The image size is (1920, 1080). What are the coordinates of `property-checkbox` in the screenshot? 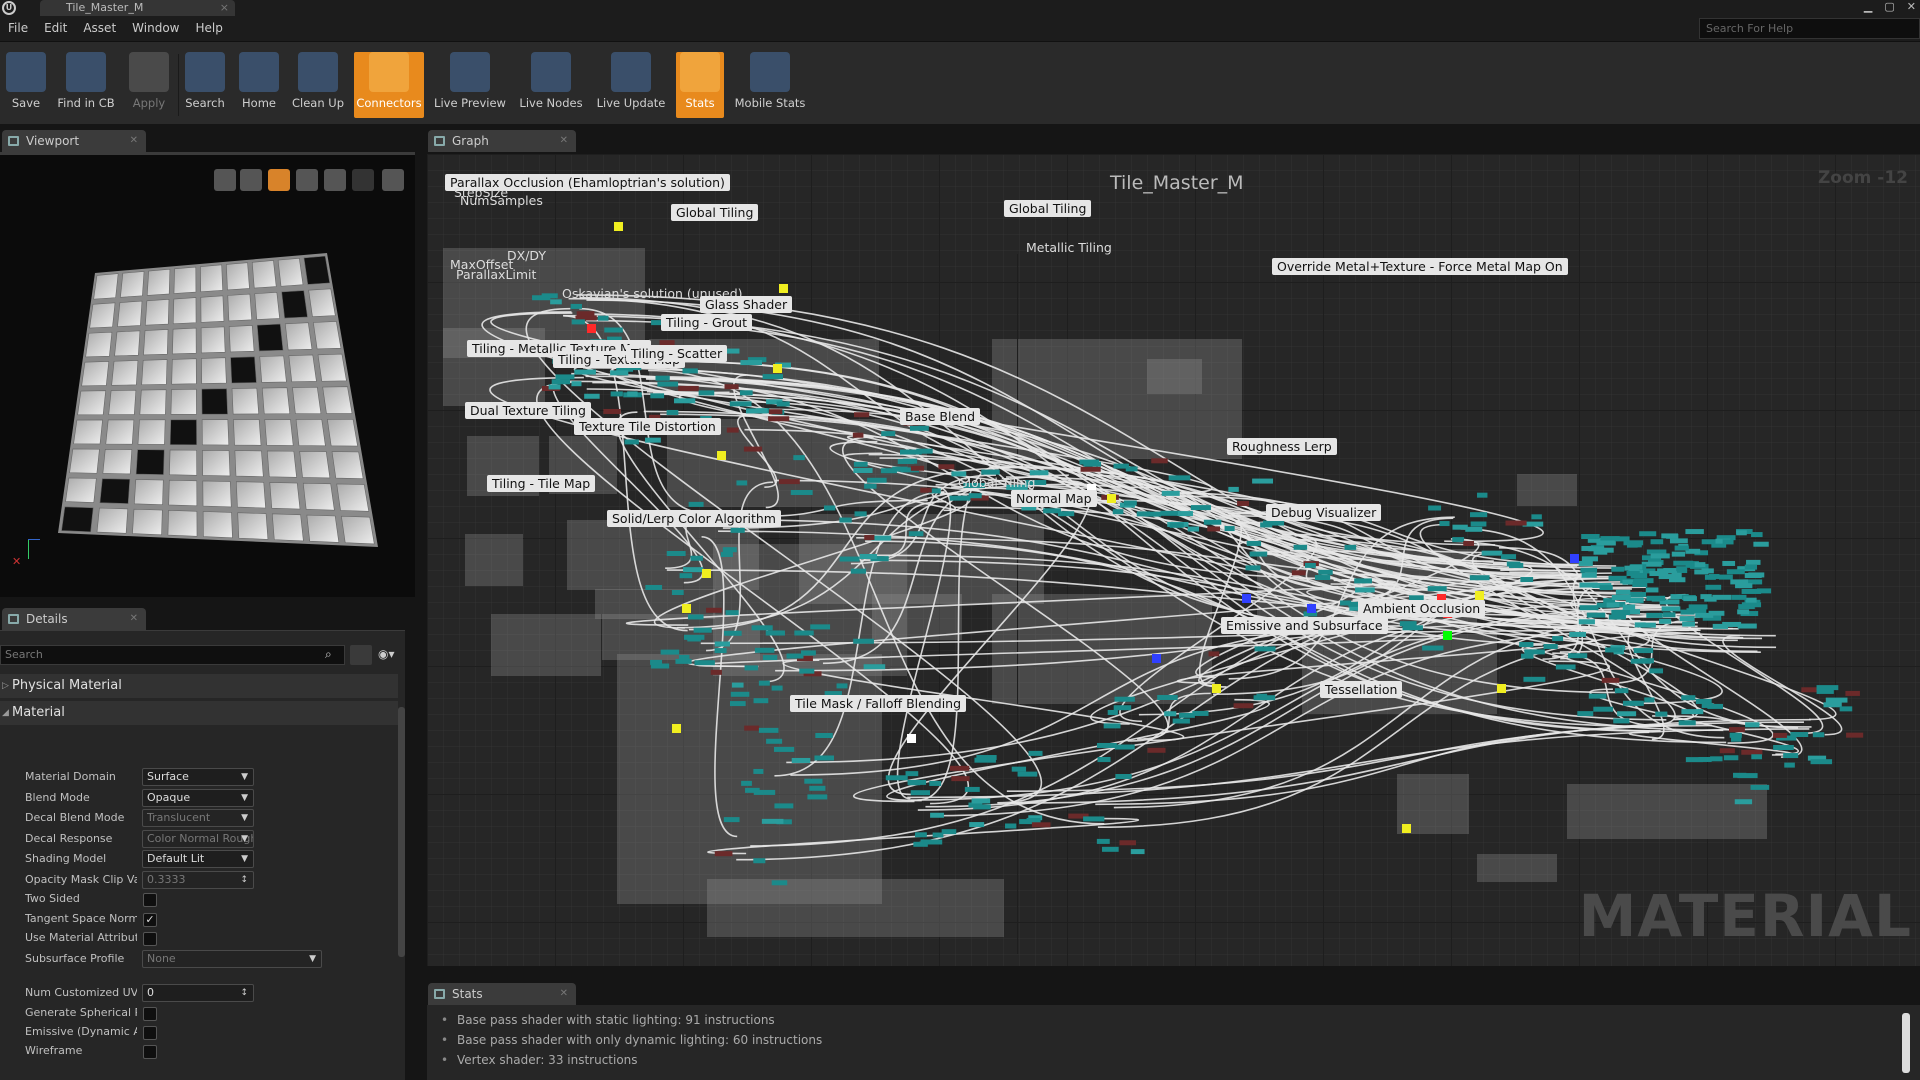 It's located at (150, 1014).